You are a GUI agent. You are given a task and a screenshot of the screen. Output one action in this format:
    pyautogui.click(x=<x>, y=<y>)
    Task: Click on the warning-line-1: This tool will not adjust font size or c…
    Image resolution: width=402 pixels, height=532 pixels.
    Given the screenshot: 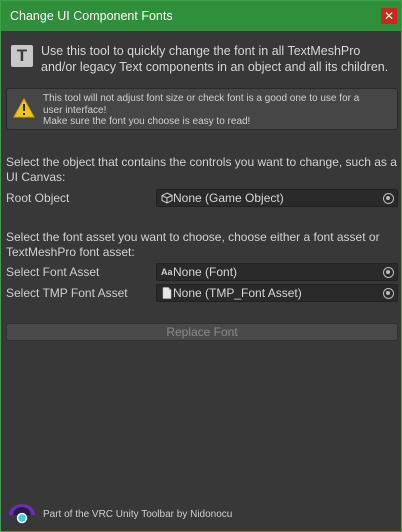 What is the action you would take?
    pyautogui.click(x=201, y=98)
    